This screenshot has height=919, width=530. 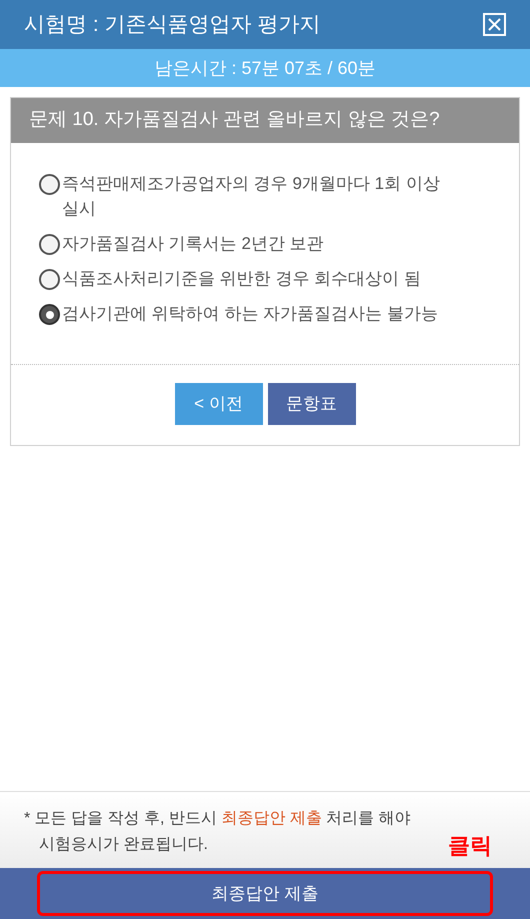 I want to click on close-icon, so click(x=494, y=24).